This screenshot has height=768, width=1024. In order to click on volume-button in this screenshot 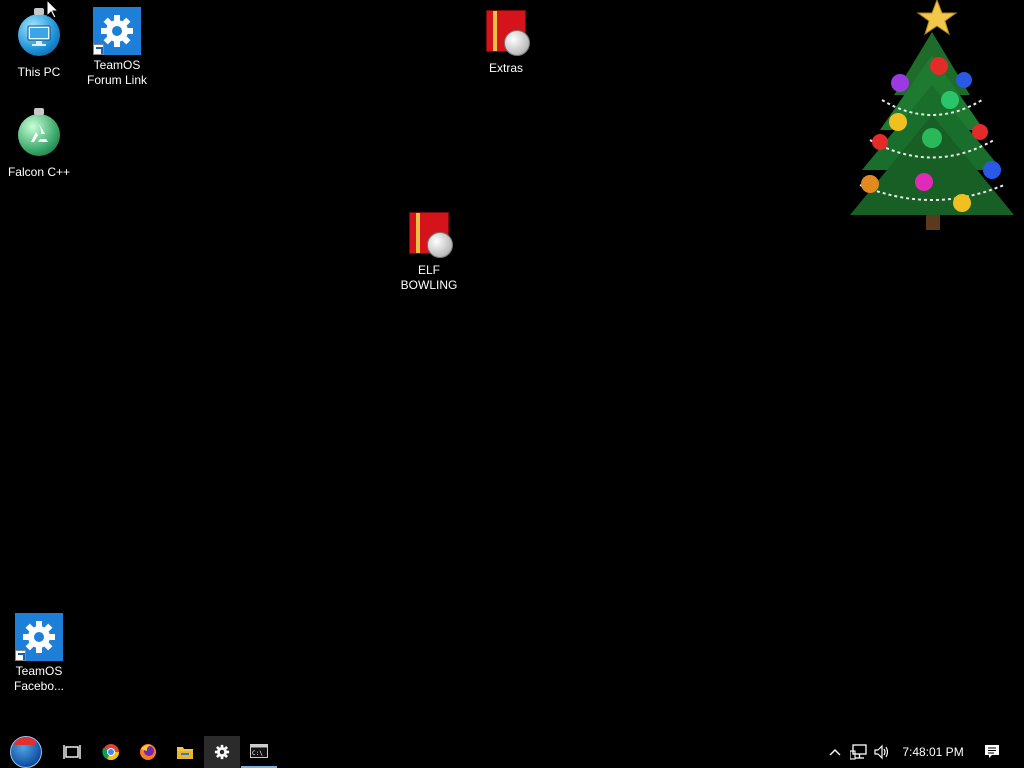, I will do `click(882, 752)`.